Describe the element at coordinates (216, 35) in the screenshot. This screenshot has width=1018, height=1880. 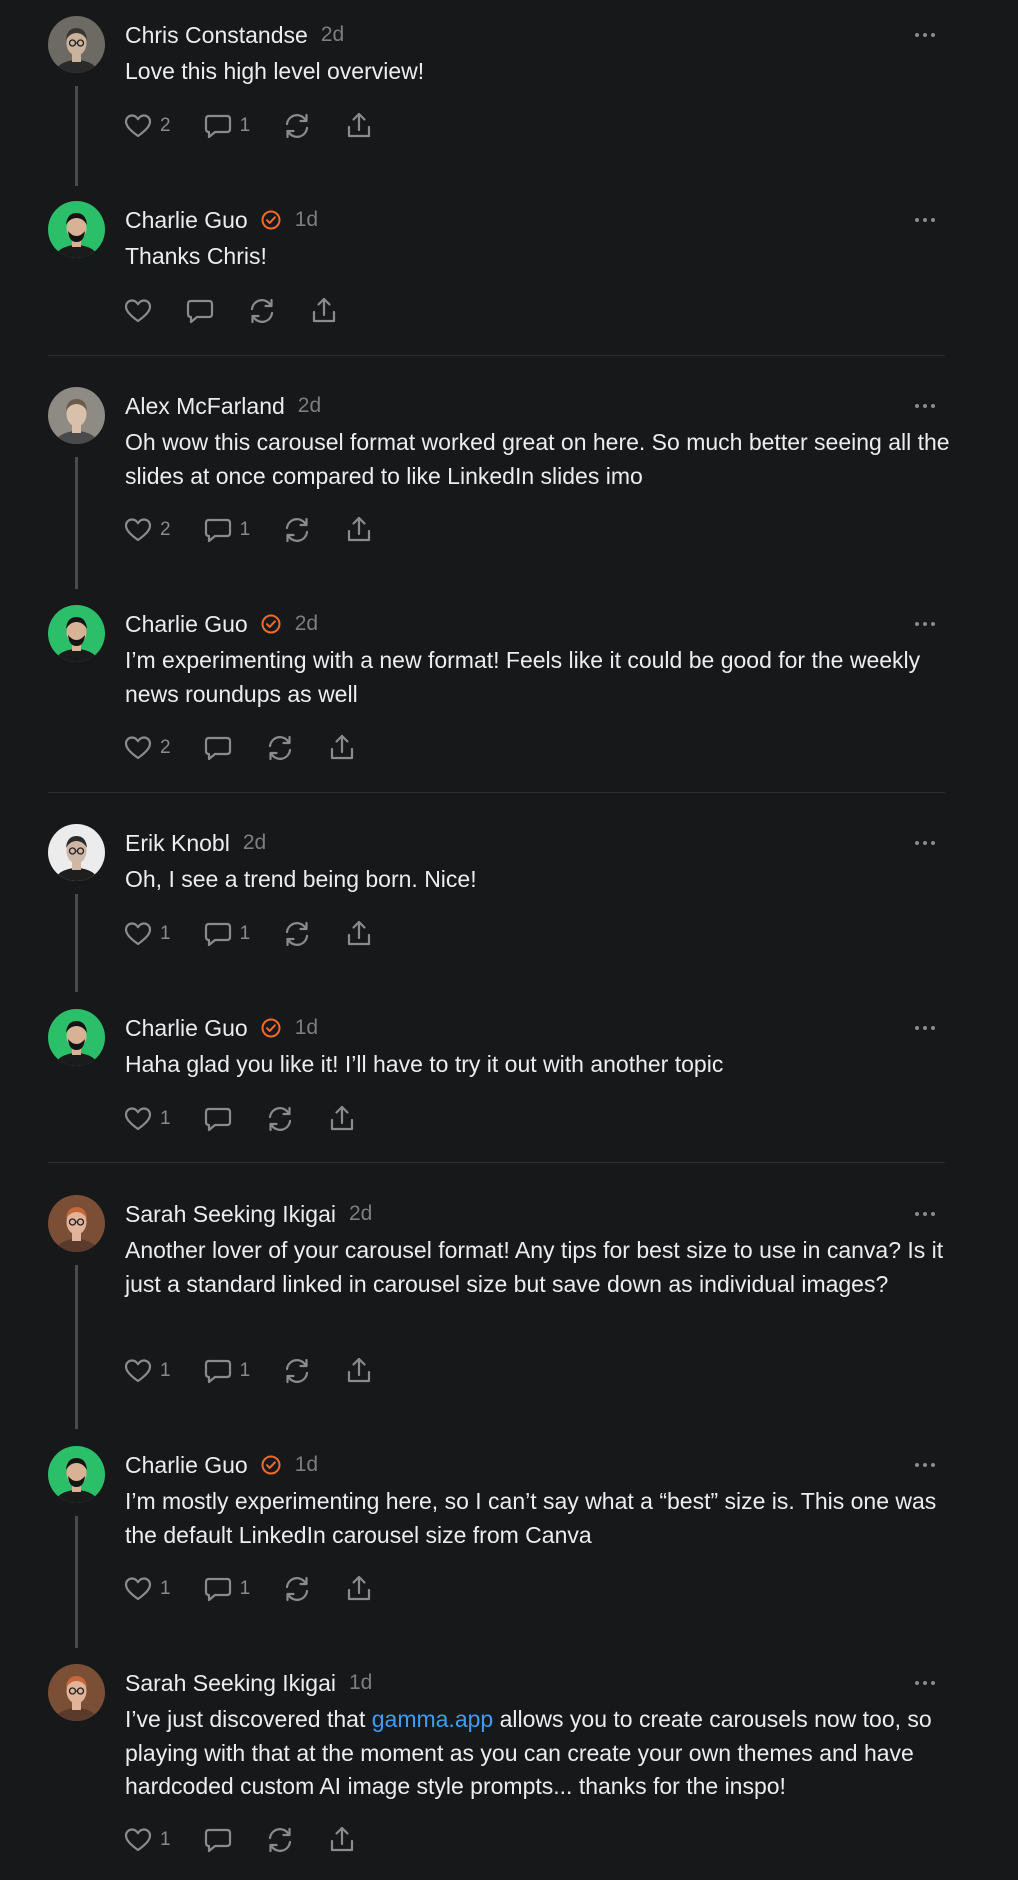
I see `author-name: Chris Constandse` at that location.